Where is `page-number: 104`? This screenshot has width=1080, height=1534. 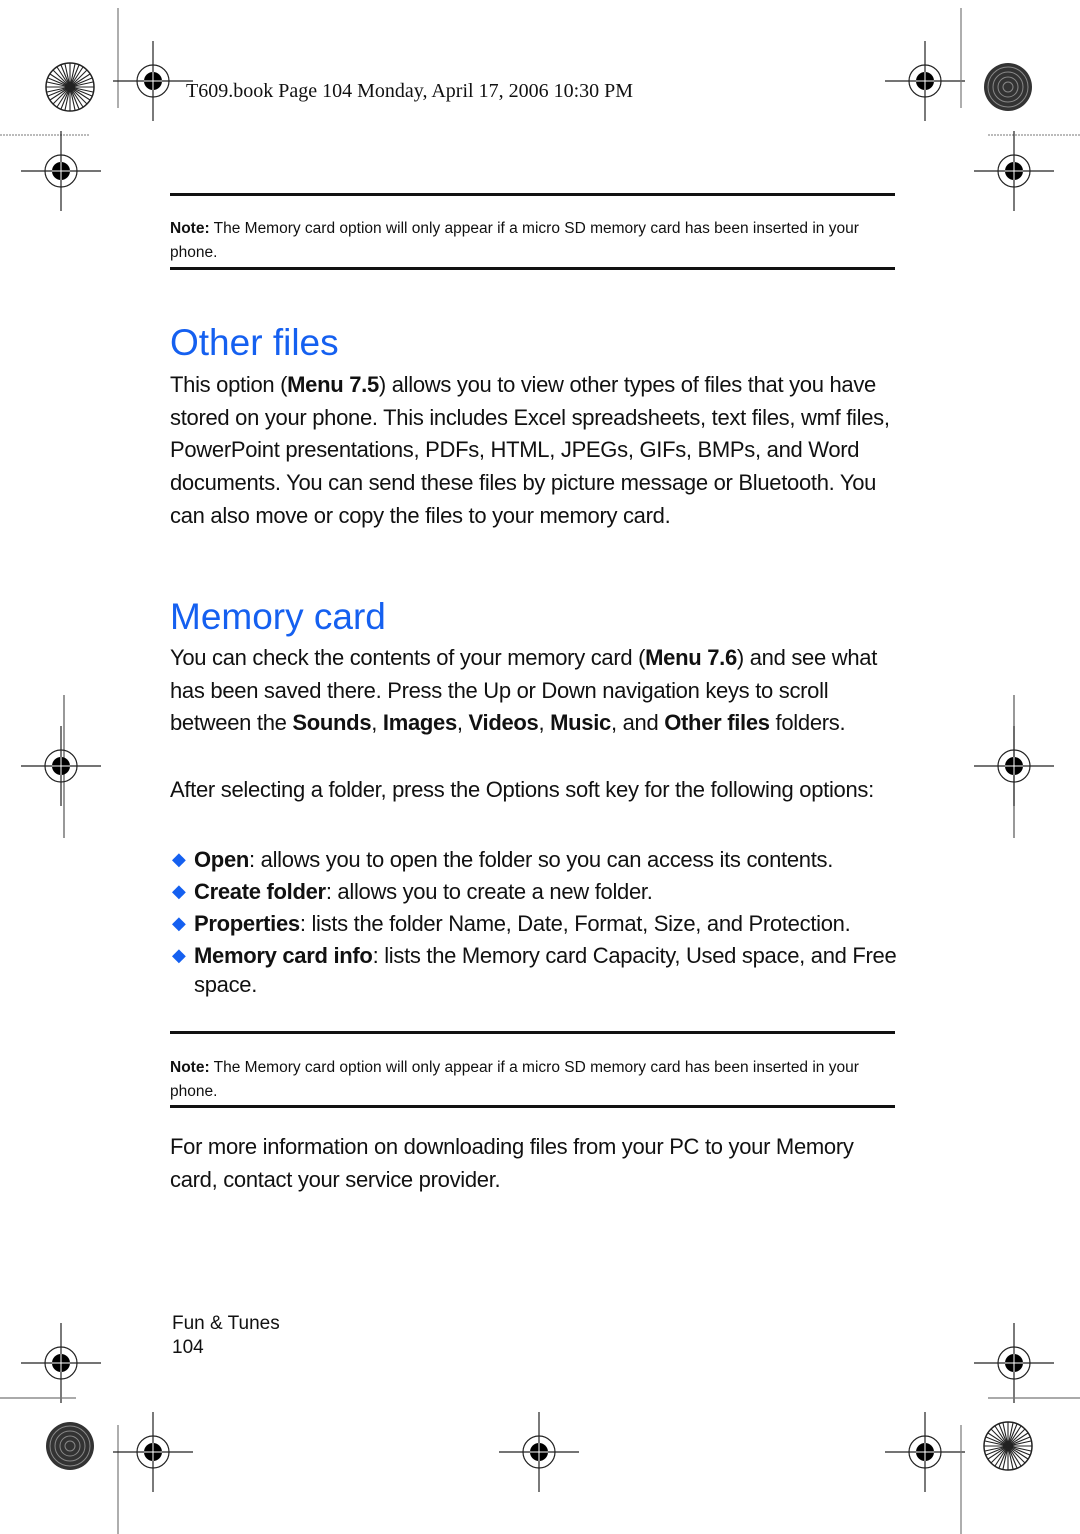
page-number: 104 is located at coordinates (188, 1347).